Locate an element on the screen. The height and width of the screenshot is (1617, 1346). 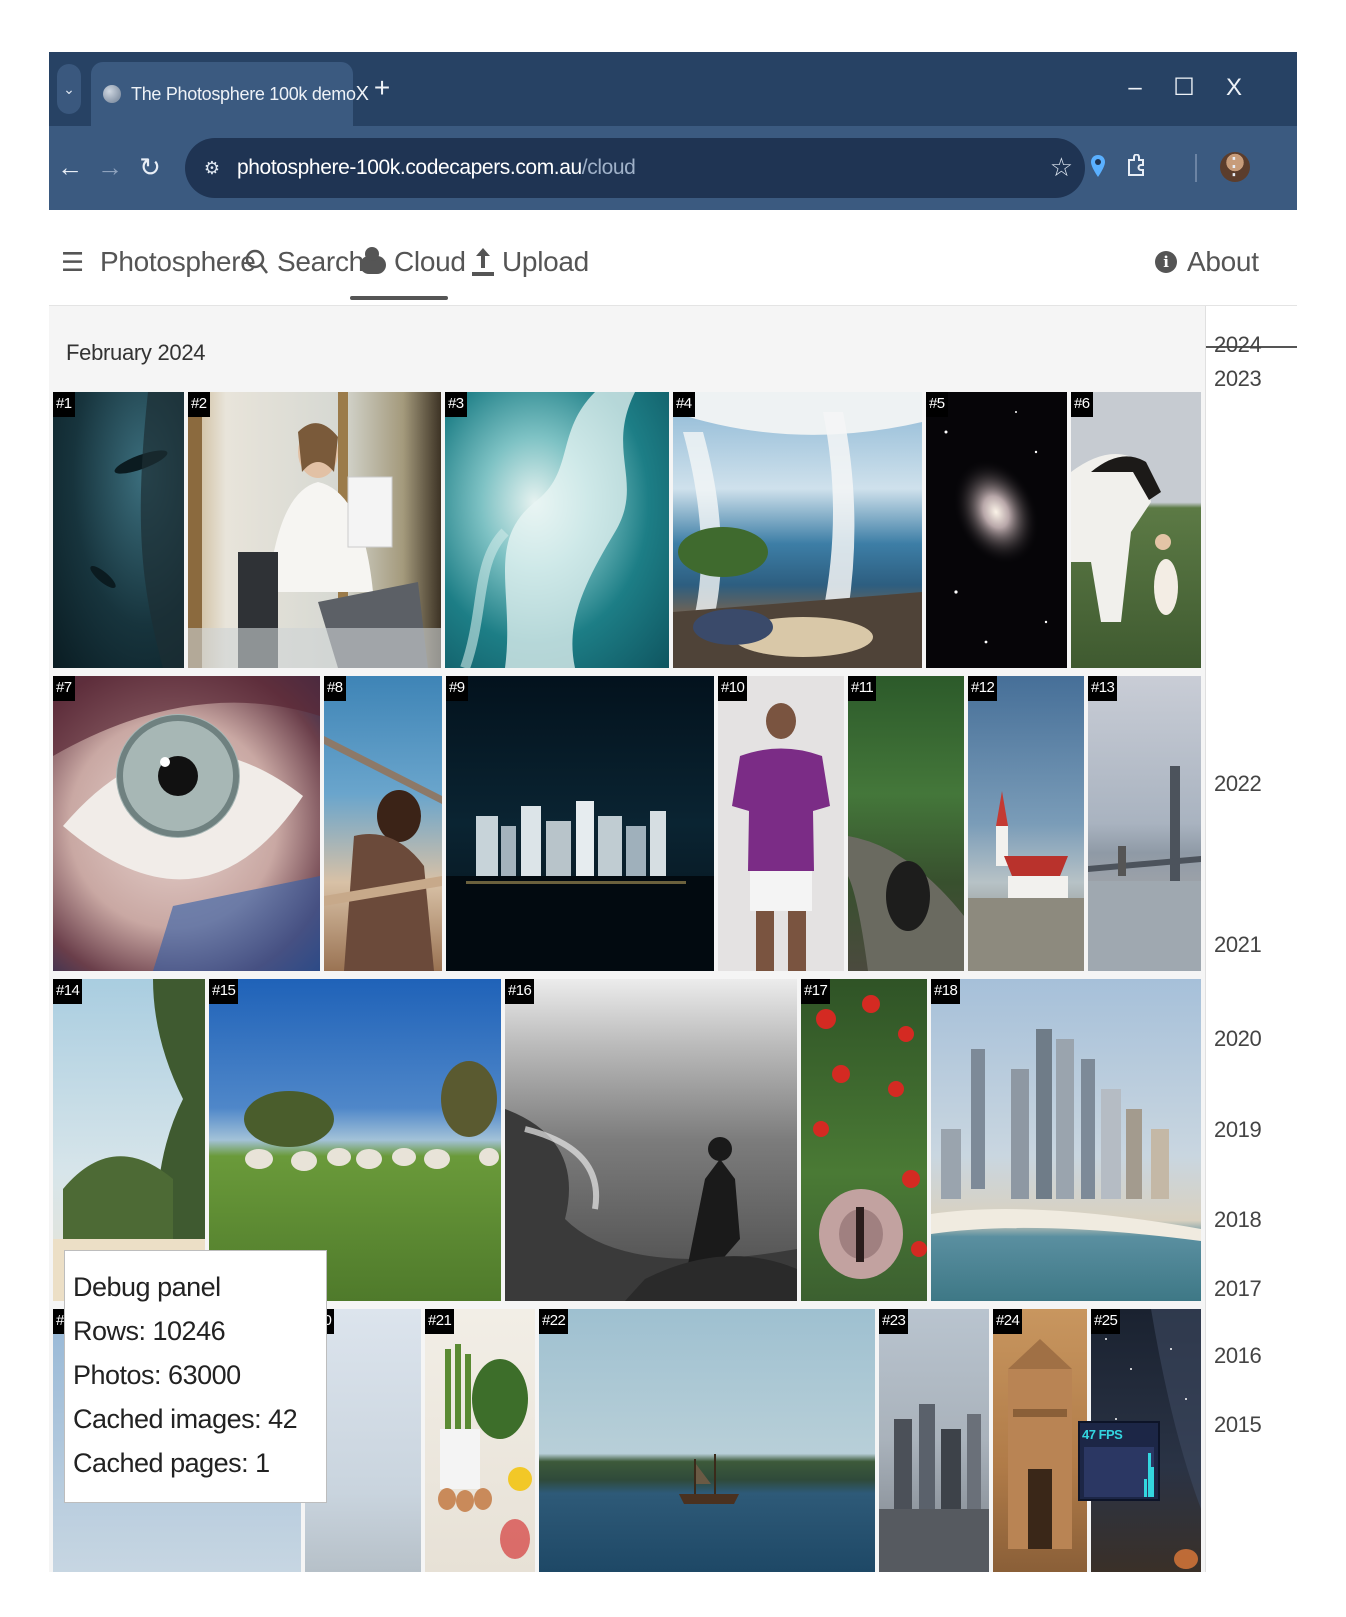
browser-tab: The Photosphere 100k demo X is located at coordinates (230, 94).